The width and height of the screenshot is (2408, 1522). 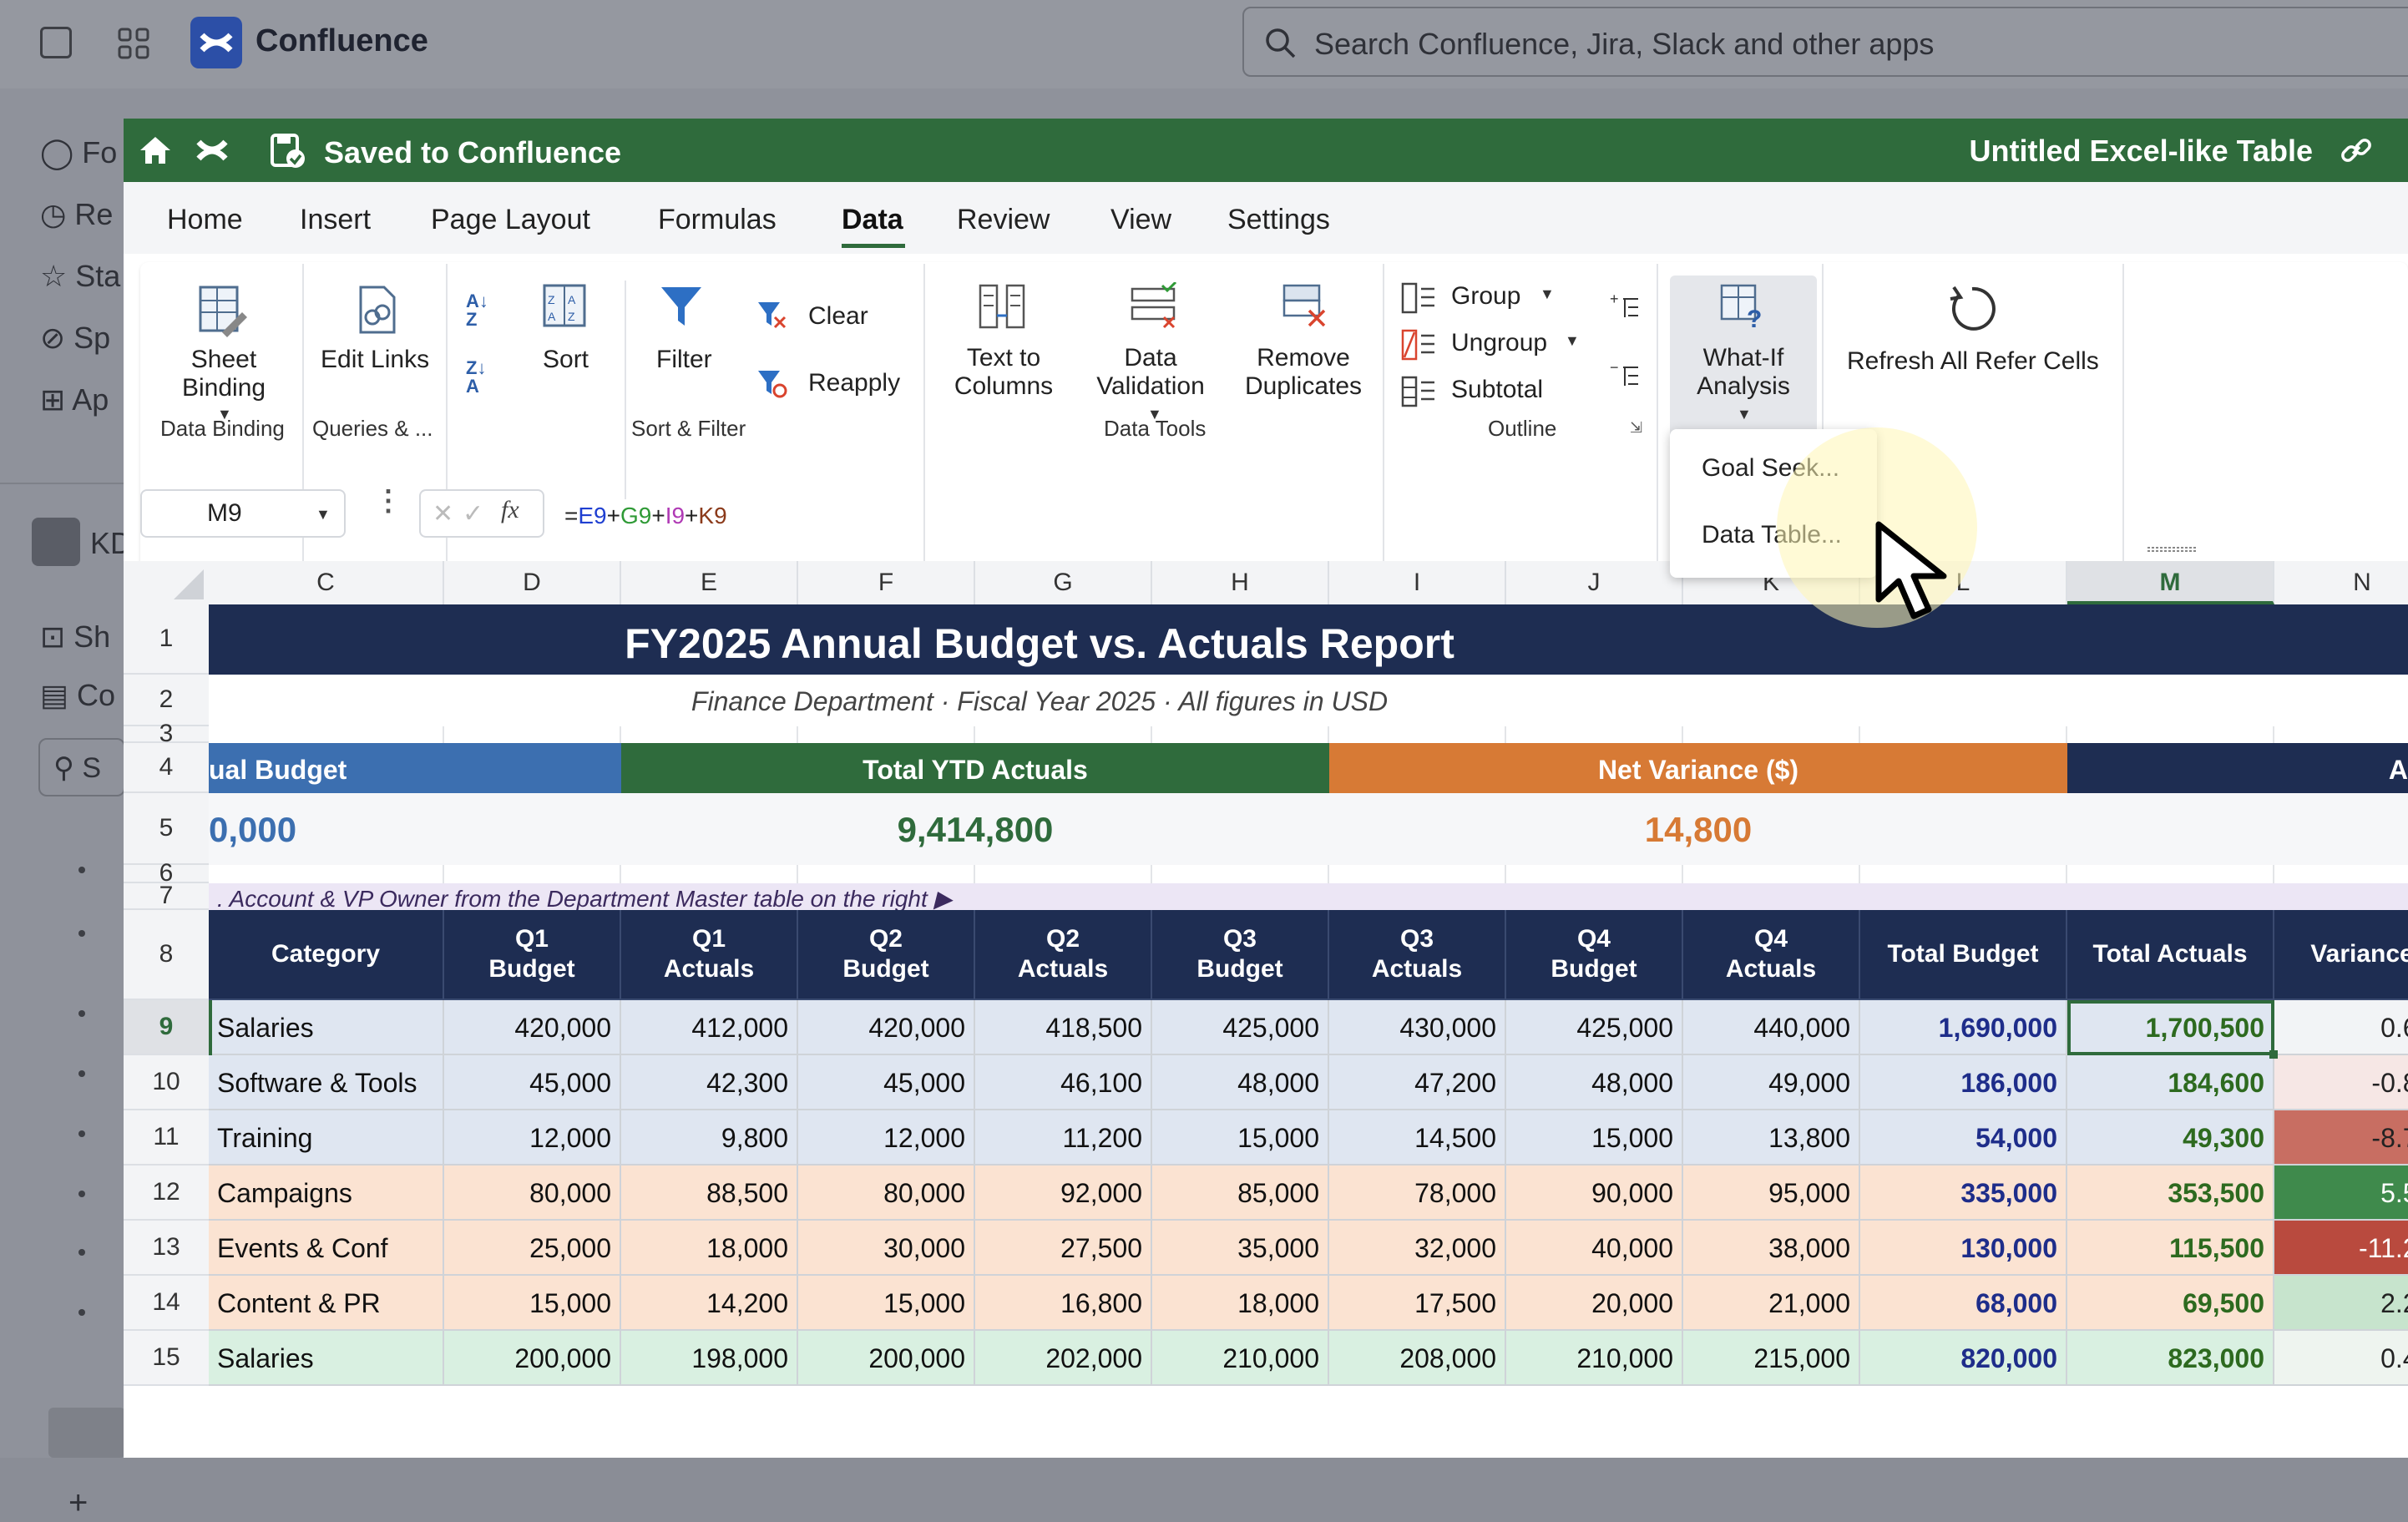 What do you see at coordinates (886, 1249) in the screenshot?
I see `table-cell: 30,000` at bounding box center [886, 1249].